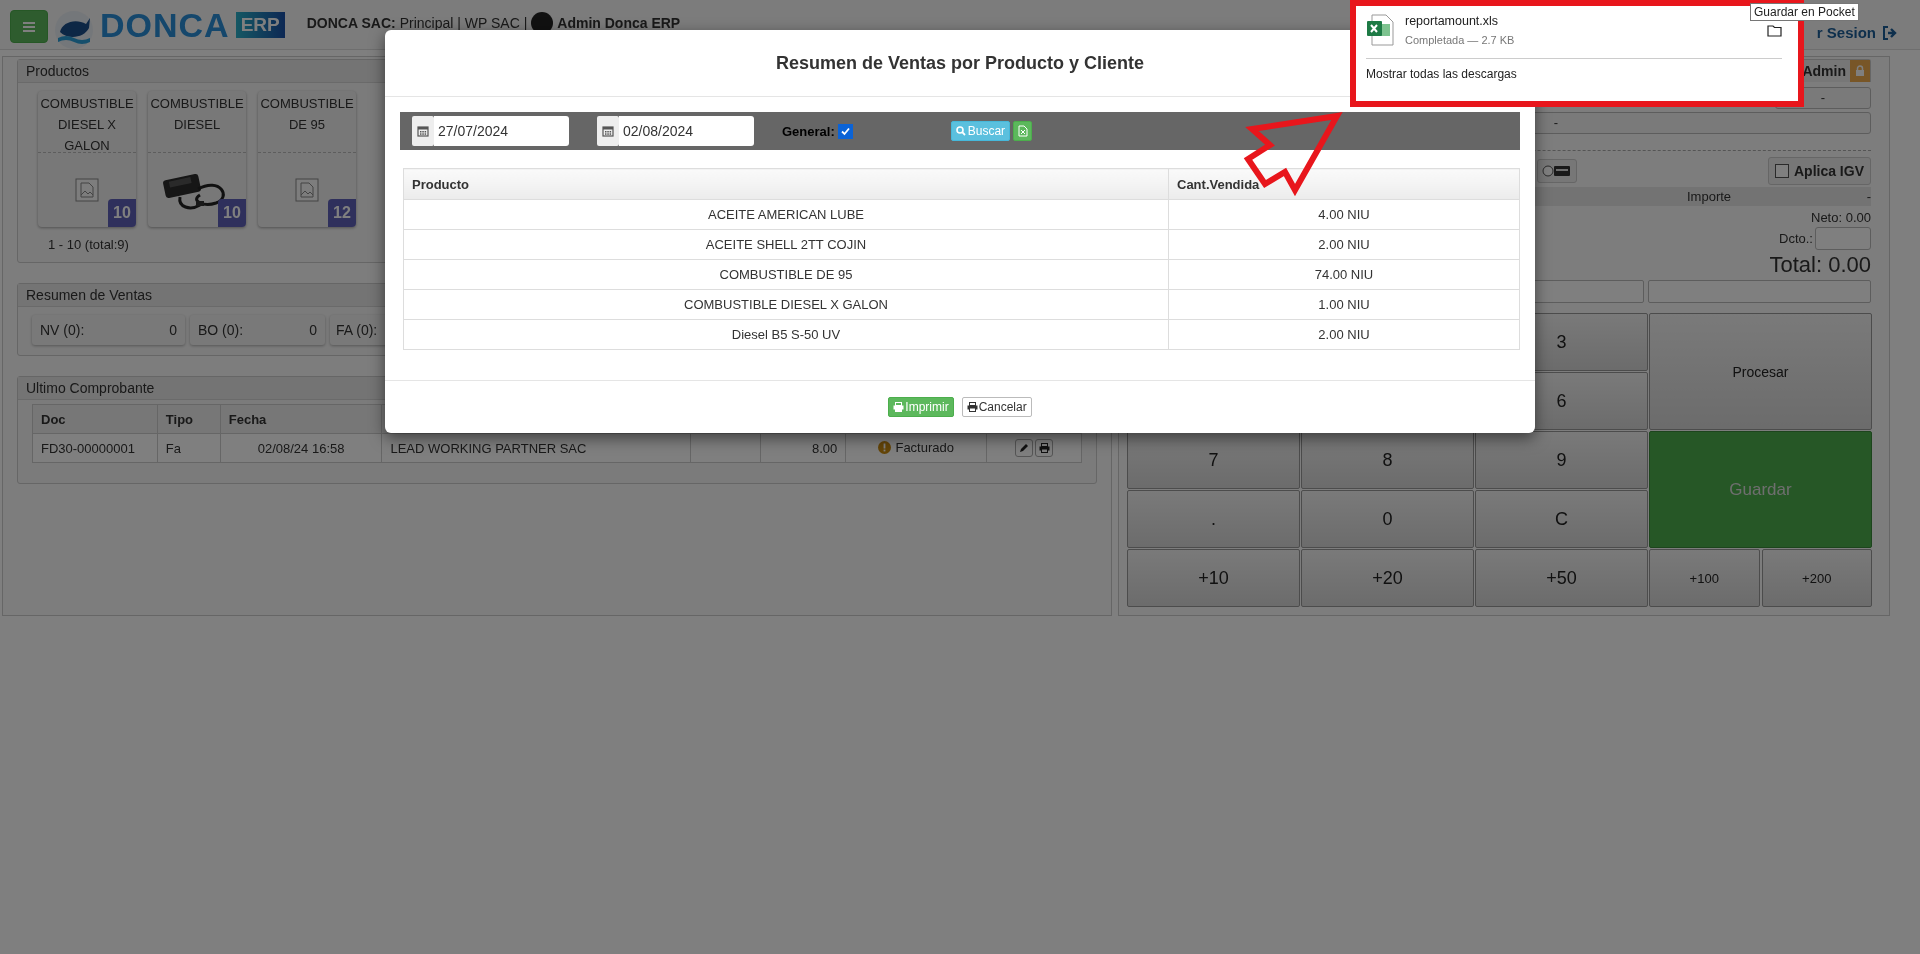  I want to click on checkmark-icon, so click(845, 131).